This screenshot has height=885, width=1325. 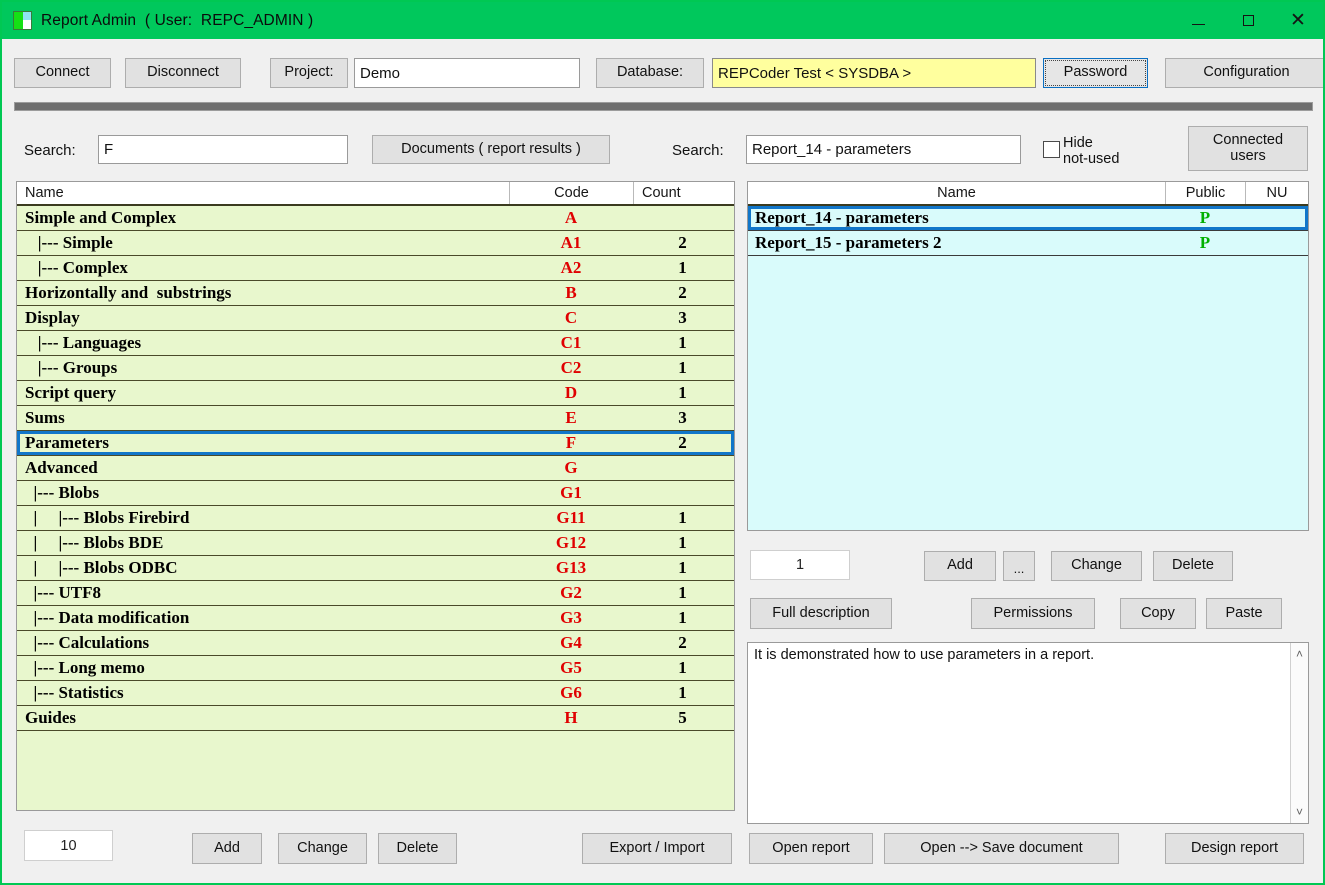 What do you see at coordinates (821, 613) in the screenshot?
I see `full-description-button: Full description` at bounding box center [821, 613].